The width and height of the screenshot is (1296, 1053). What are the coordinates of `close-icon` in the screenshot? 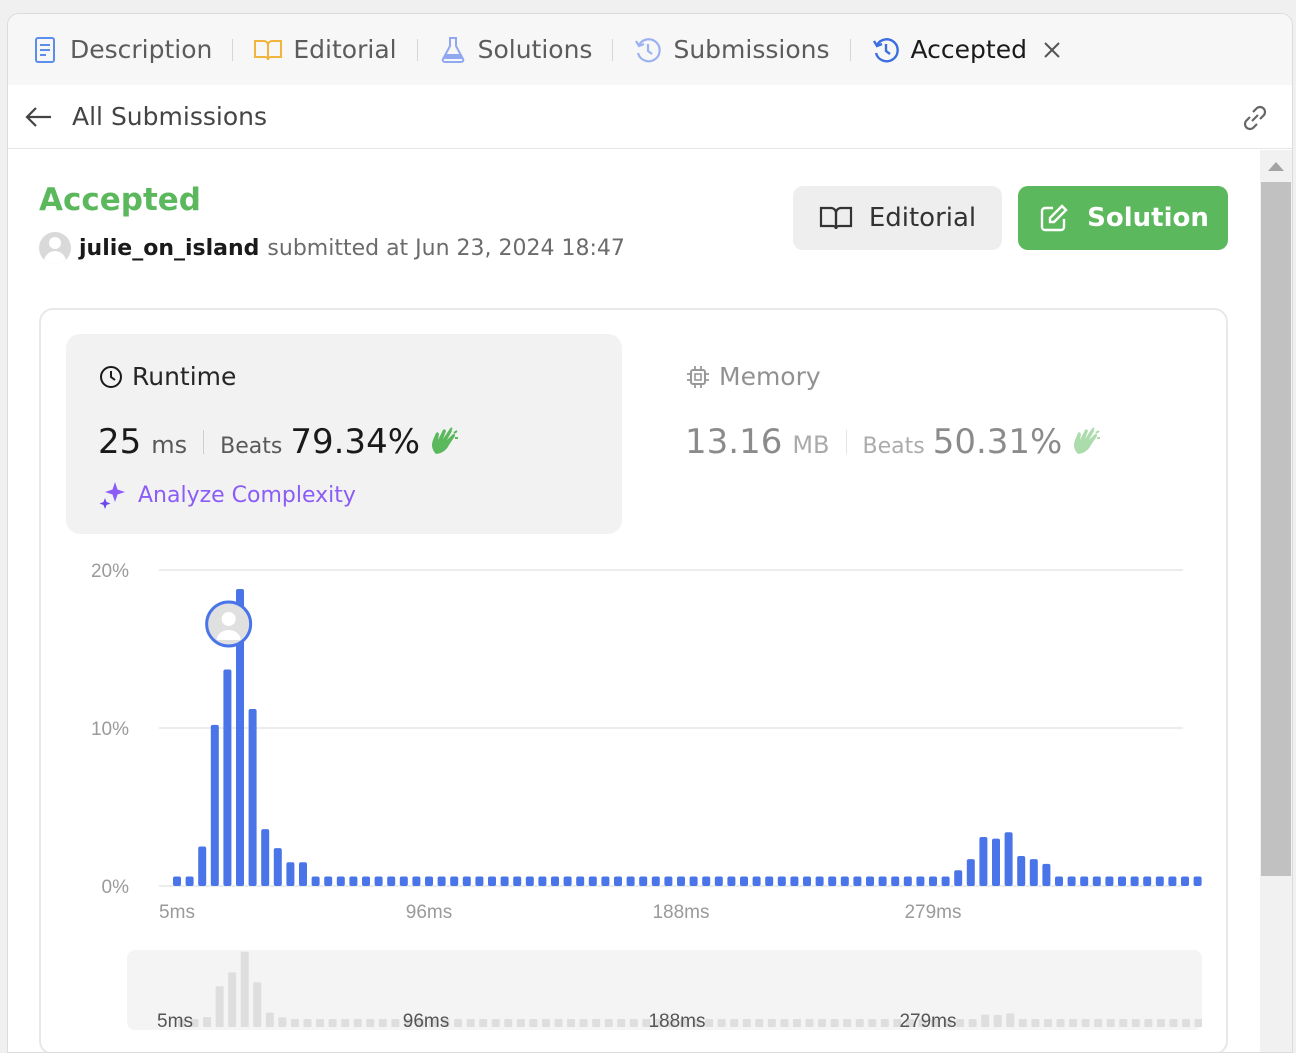 It's located at (1052, 50).